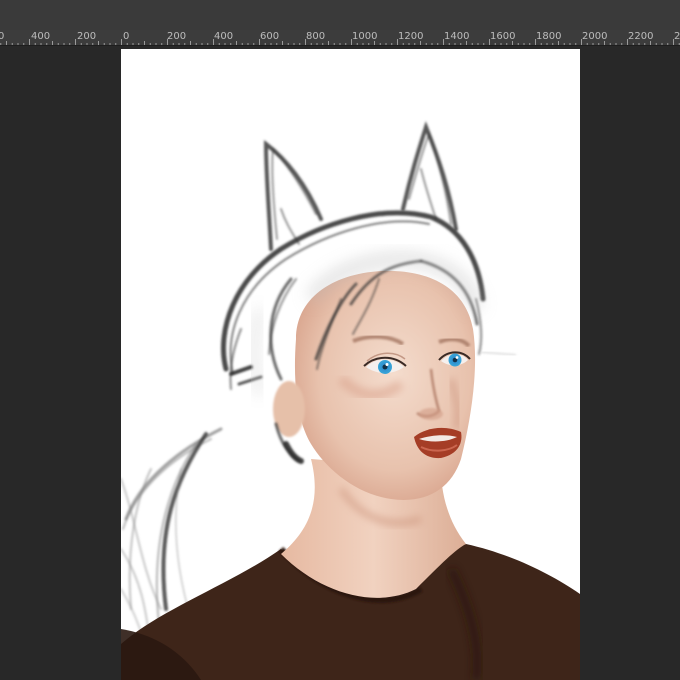 This screenshot has height=680, width=680. I want to click on top-bar, so click(340, 15).